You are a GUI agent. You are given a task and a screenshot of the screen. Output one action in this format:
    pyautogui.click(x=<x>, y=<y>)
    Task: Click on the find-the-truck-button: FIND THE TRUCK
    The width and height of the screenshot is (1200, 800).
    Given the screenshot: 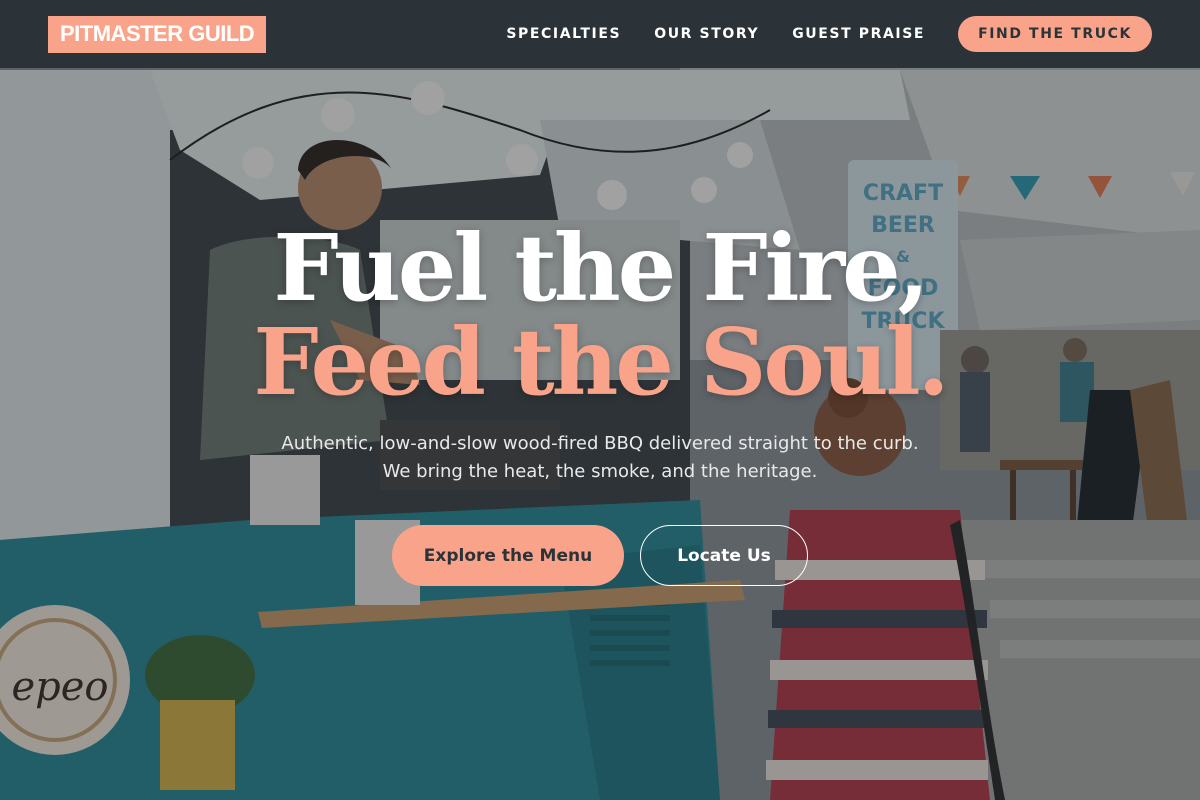 What is the action you would take?
    pyautogui.click(x=1055, y=34)
    